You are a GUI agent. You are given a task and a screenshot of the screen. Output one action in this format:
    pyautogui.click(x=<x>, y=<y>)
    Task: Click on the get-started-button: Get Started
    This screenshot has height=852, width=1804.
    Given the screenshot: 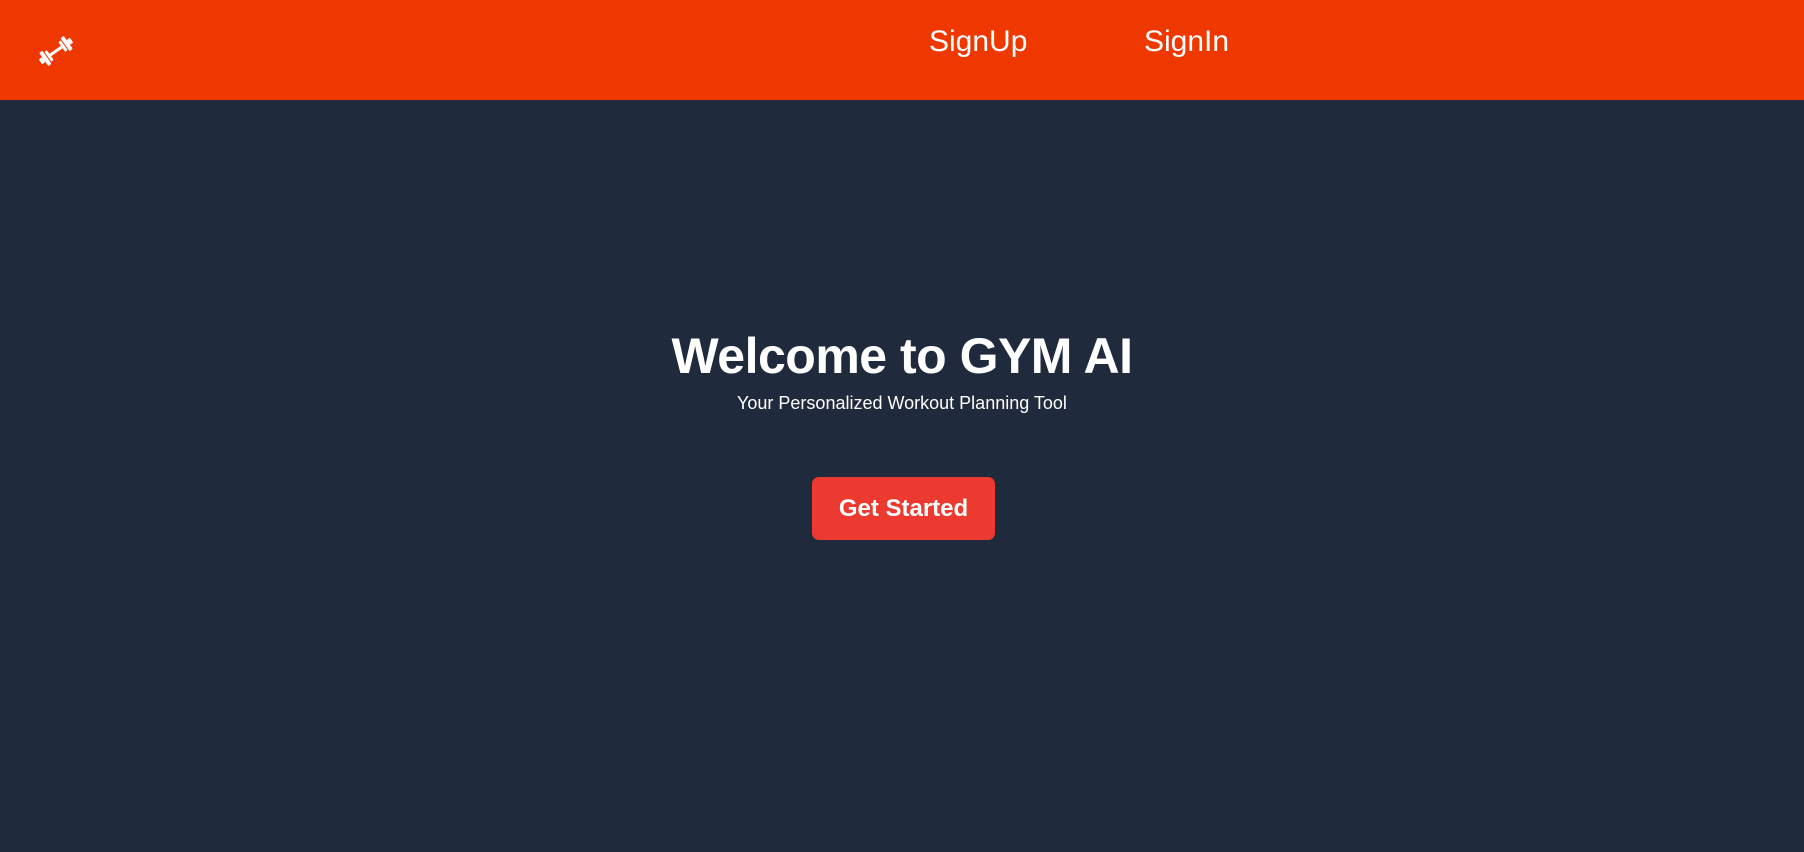 What is the action you would take?
    pyautogui.click(x=903, y=508)
    